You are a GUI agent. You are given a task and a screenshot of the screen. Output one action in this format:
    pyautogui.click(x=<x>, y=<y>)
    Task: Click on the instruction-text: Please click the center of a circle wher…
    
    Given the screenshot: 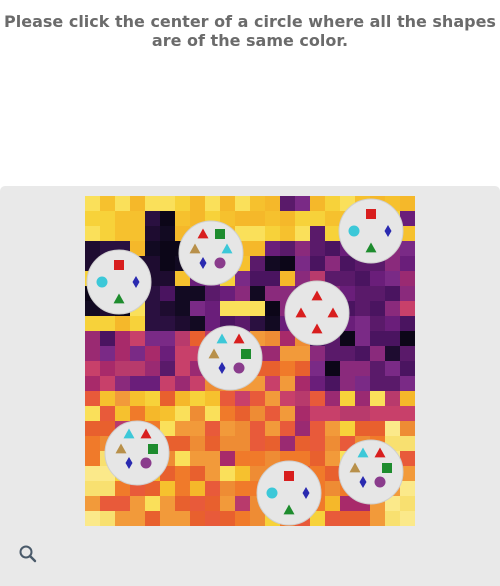 What is the action you would take?
    pyautogui.click(x=250, y=30)
    